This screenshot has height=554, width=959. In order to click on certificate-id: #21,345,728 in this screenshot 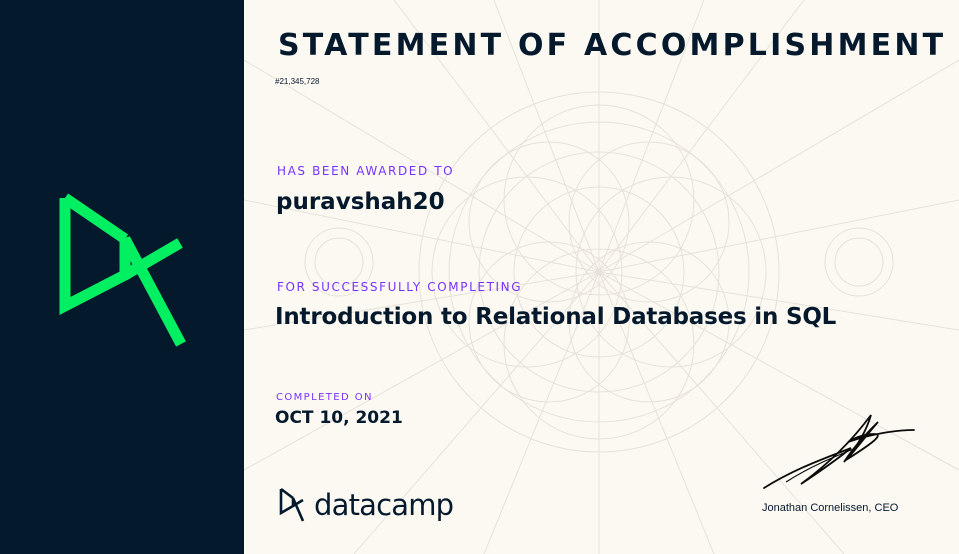, I will do `click(297, 81)`.